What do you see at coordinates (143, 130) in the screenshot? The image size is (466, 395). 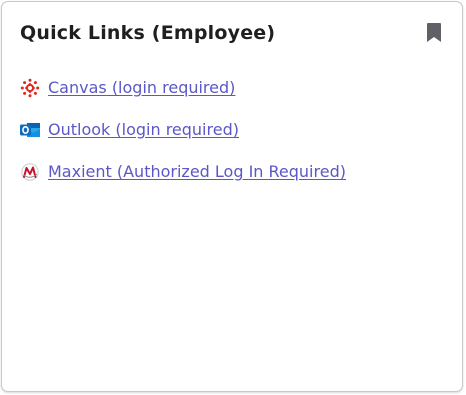 I see `outlook-link: Outlook (login required)` at bounding box center [143, 130].